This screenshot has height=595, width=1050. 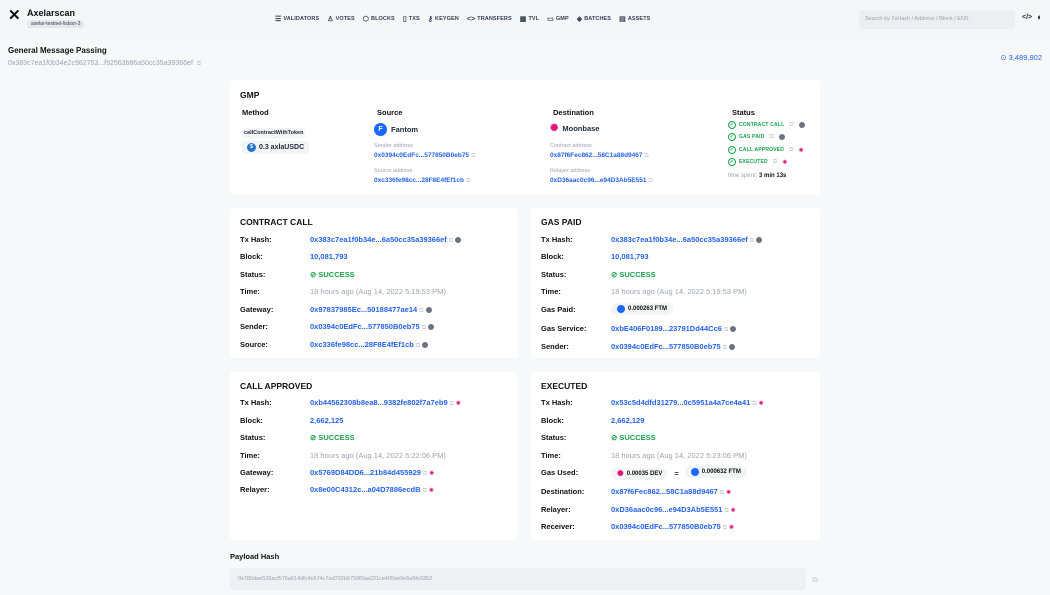 What do you see at coordinates (396, 129) in the screenshot?
I see `source-chain: F Fantom` at bounding box center [396, 129].